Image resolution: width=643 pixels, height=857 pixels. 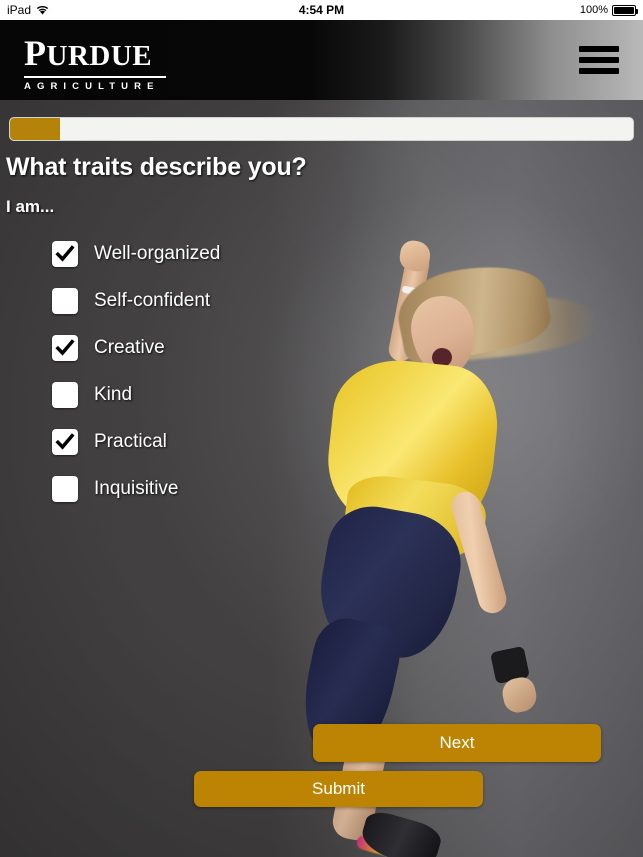 What do you see at coordinates (593, 10) in the screenshot?
I see `battery-percent-label: 100%` at bounding box center [593, 10].